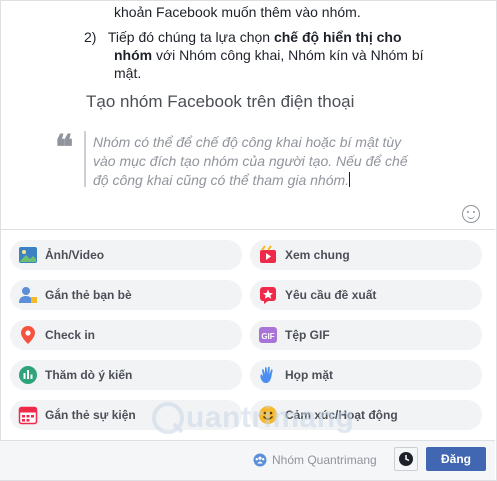 The width and height of the screenshot is (497, 481). Describe the element at coordinates (471, 214) in the screenshot. I see `emoji-picker-icon` at that location.